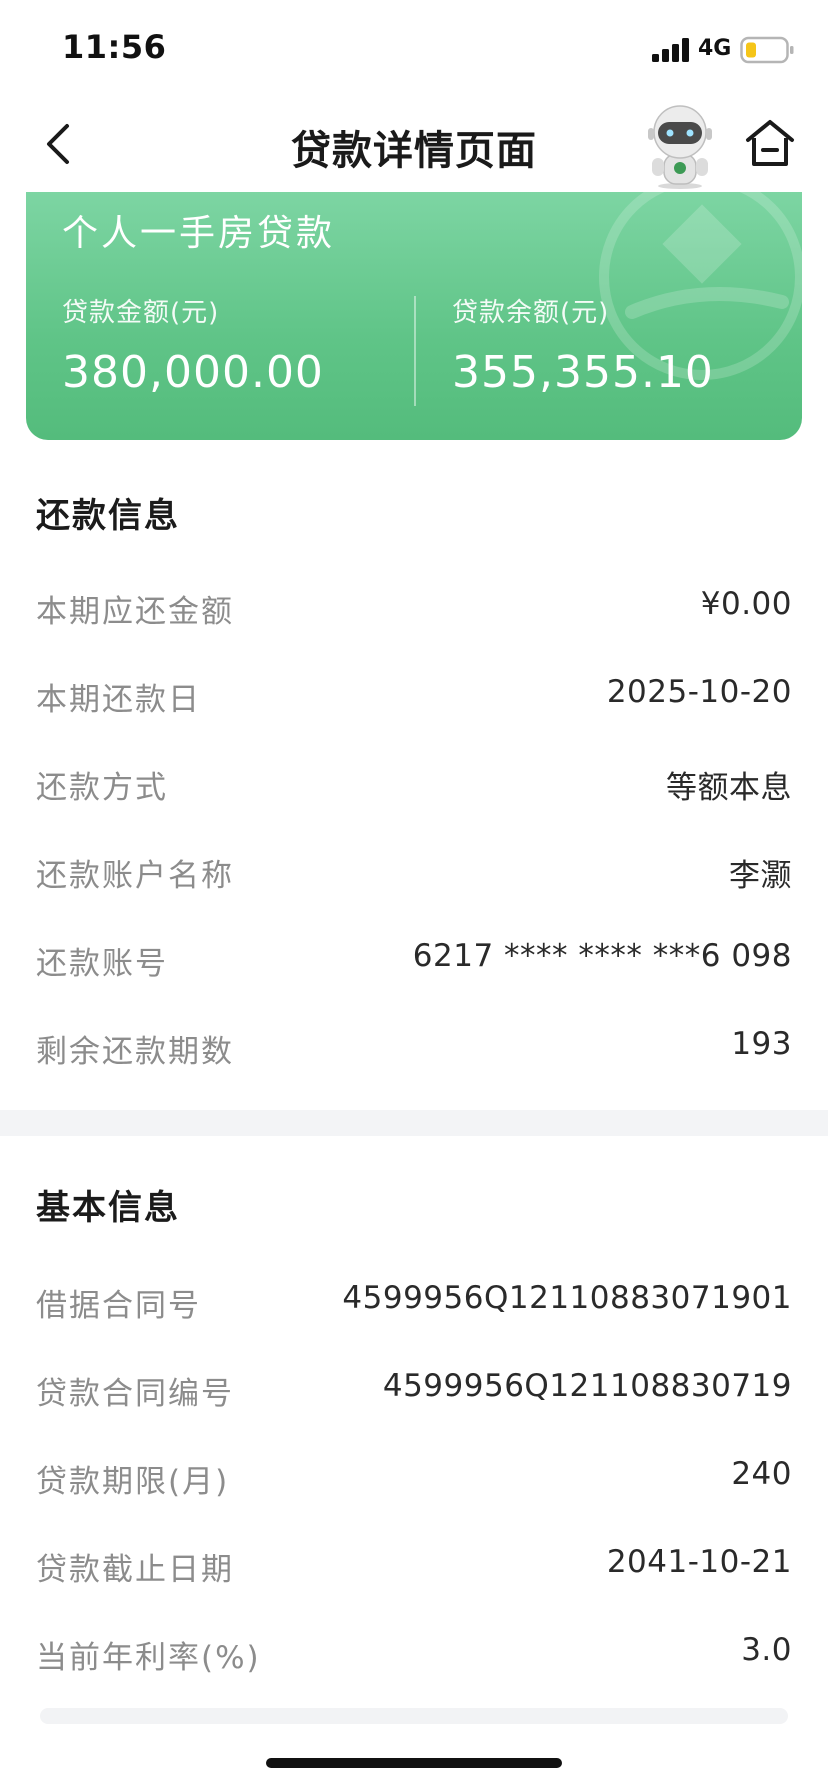 Image resolution: width=828 pixels, height=1792 pixels. I want to click on info-row: 贷款截止日期 2041-10-21, so click(414, 1566).